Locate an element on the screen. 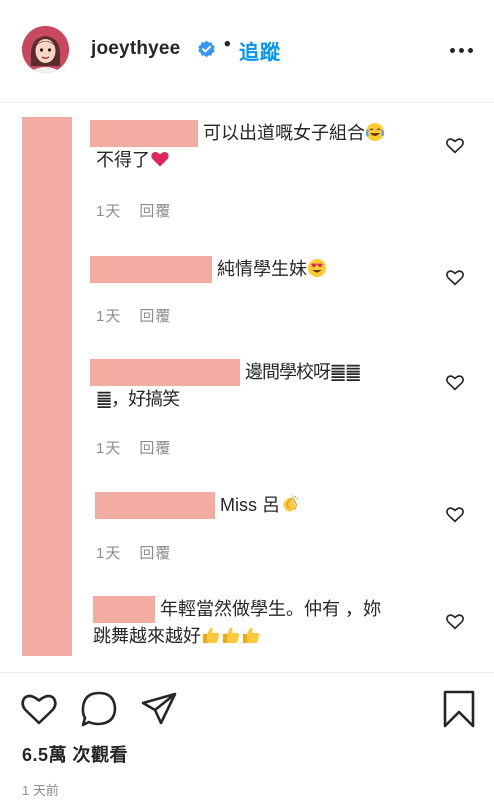  comment-body: 可以出道嘅女子組合 is located at coordinates (284, 133).